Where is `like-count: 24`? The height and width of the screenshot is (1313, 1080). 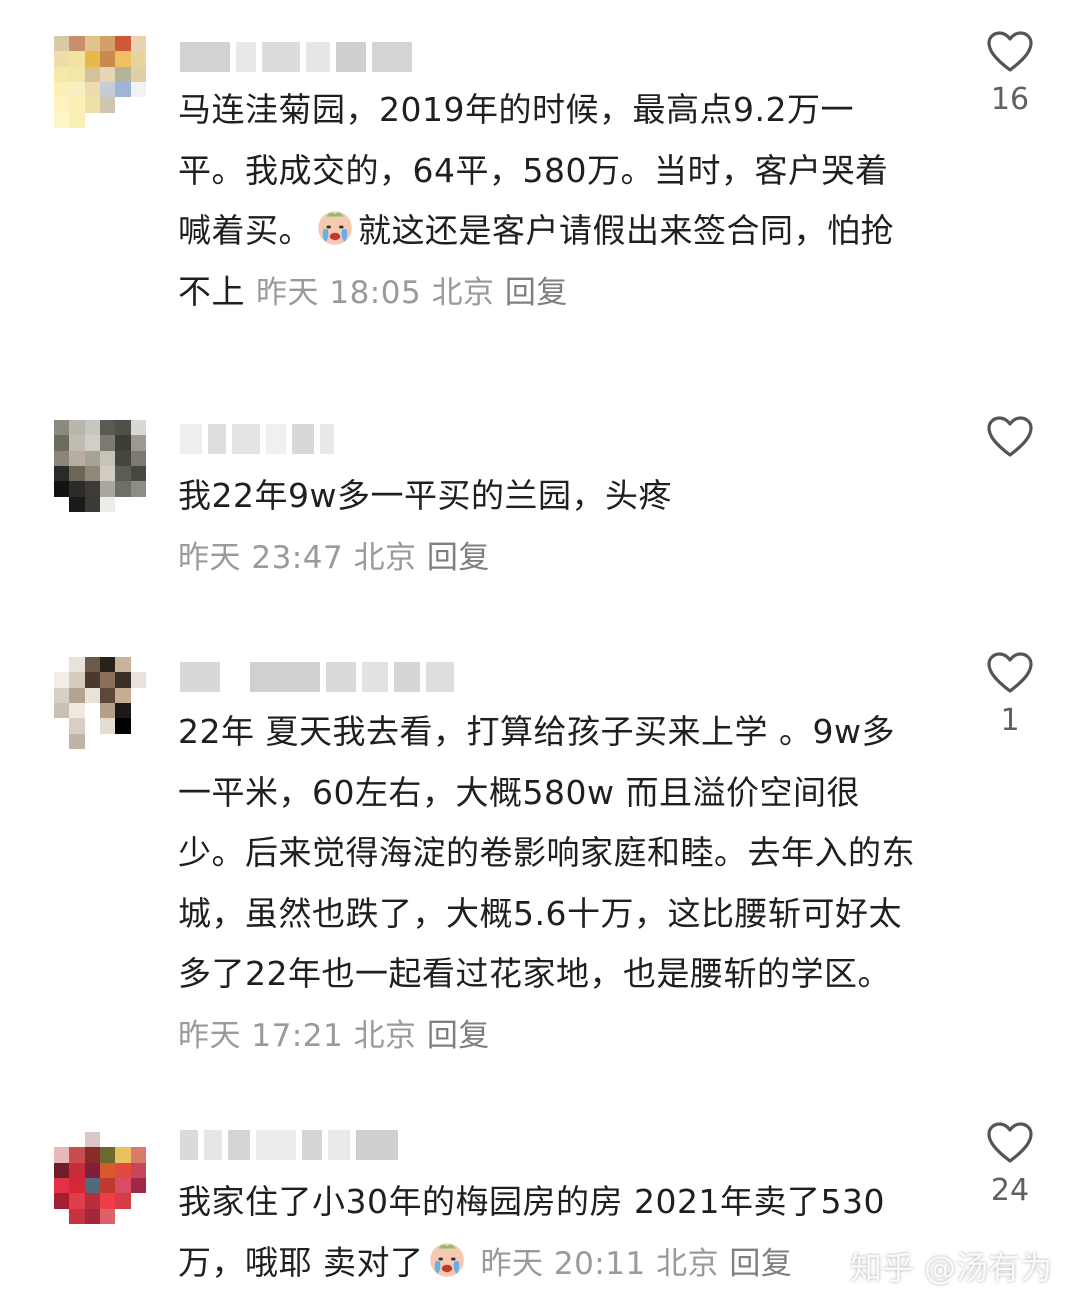 like-count: 24 is located at coordinates (1010, 1190).